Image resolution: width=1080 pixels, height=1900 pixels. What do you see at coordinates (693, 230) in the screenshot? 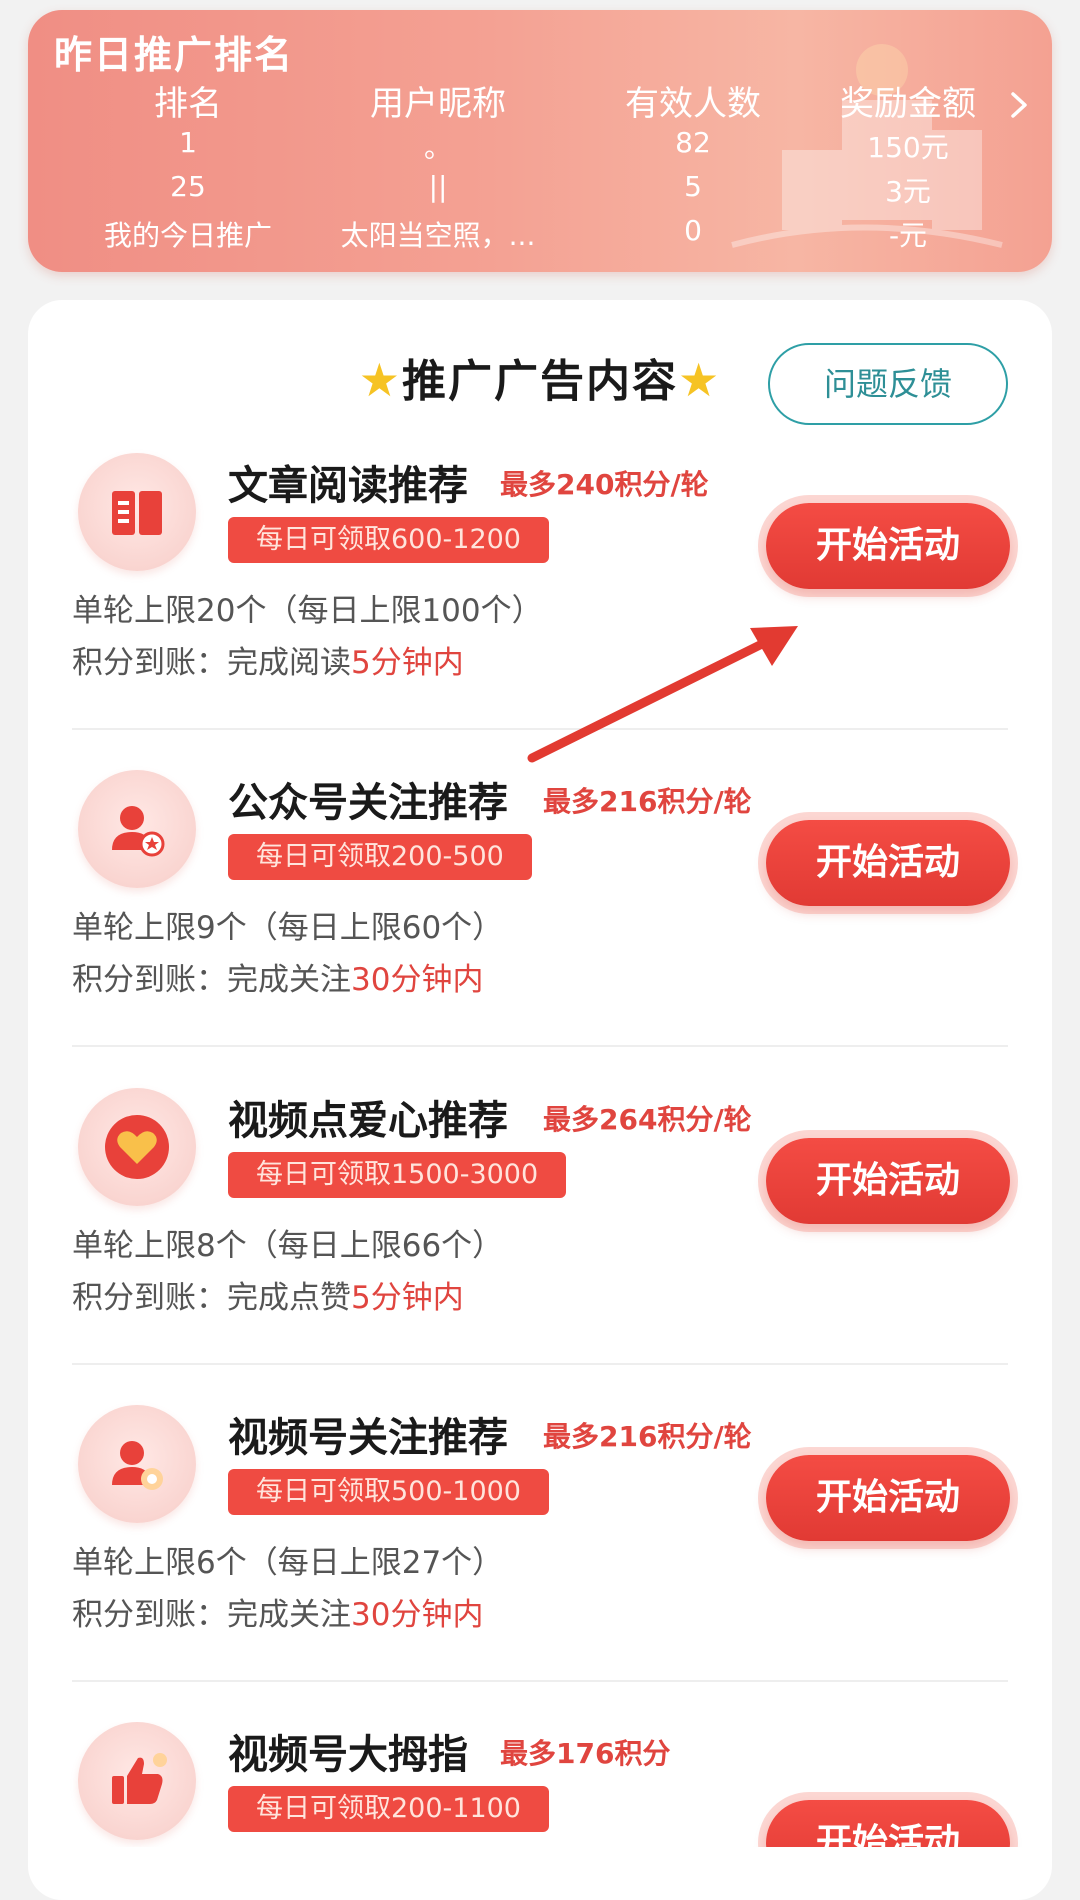
I see `my-count: 0` at bounding box center [693, 230].